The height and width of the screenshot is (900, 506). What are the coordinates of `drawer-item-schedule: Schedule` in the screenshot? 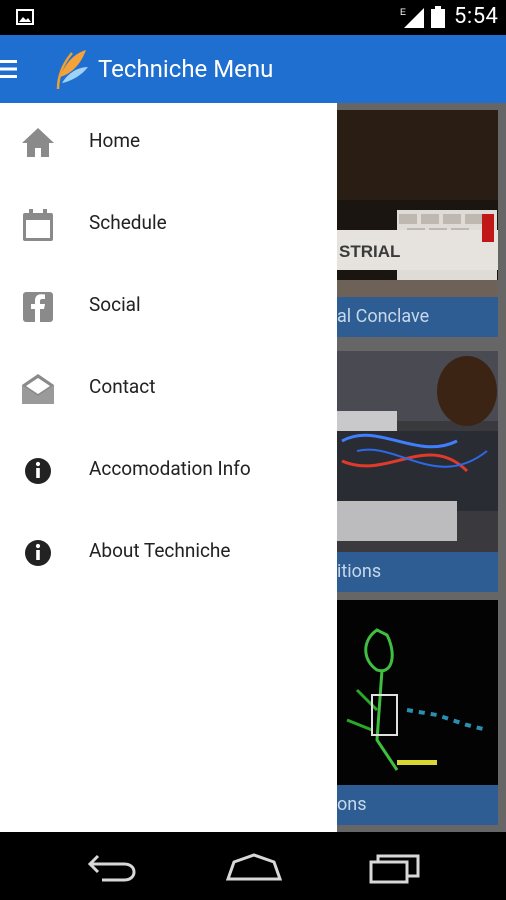 It's located at (168, 226).